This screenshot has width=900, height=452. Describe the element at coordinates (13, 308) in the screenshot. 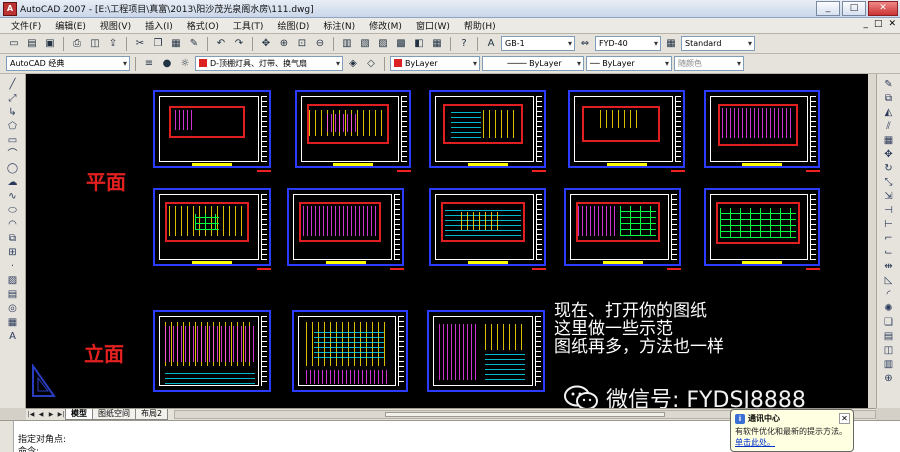

I see `region-icon: ◎` at that location.